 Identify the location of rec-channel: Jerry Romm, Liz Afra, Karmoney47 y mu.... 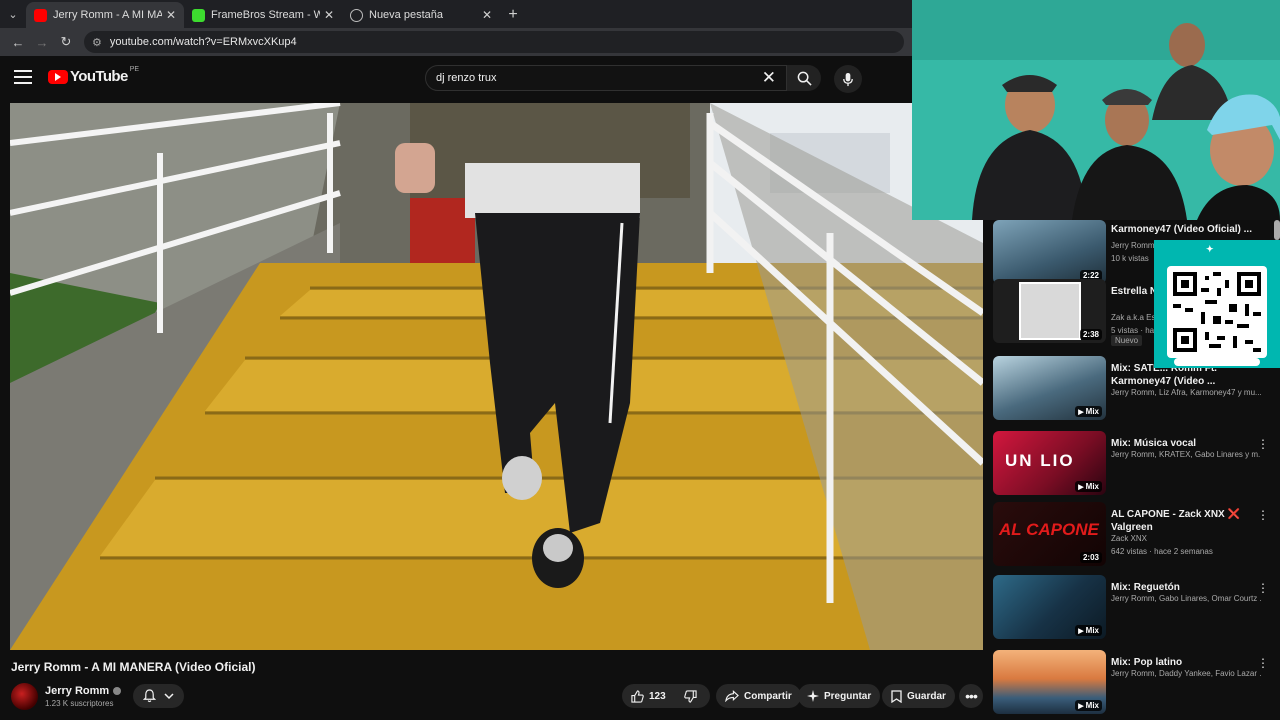
(1186, 392).